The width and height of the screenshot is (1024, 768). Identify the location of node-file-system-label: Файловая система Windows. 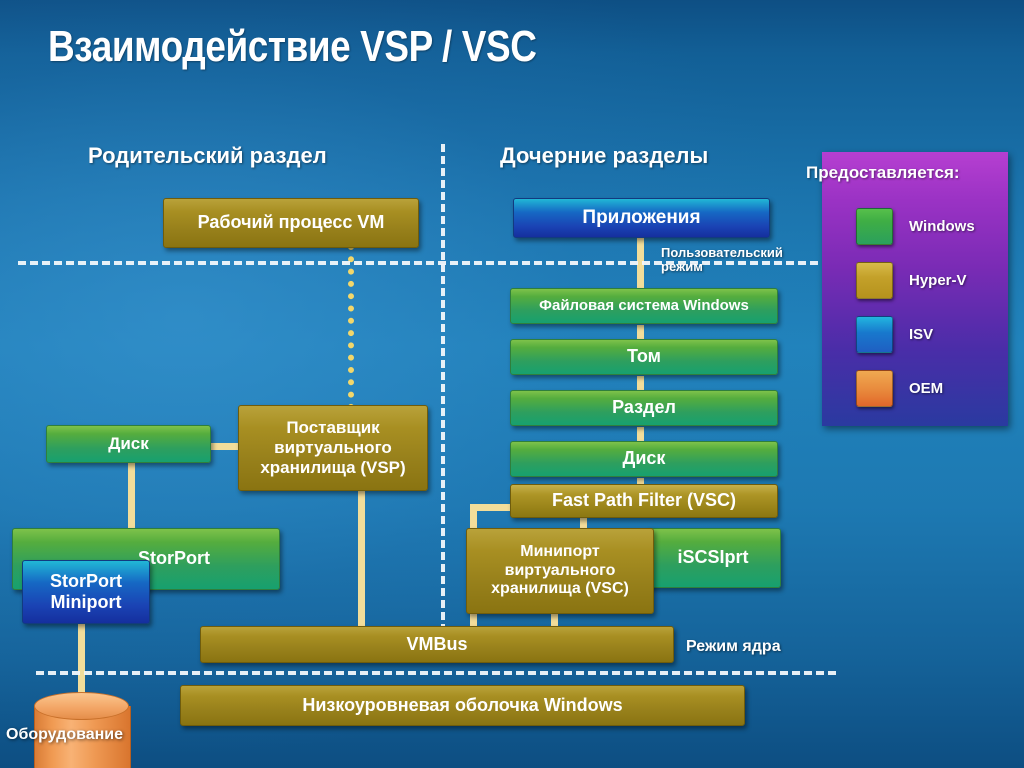
(644, 306).